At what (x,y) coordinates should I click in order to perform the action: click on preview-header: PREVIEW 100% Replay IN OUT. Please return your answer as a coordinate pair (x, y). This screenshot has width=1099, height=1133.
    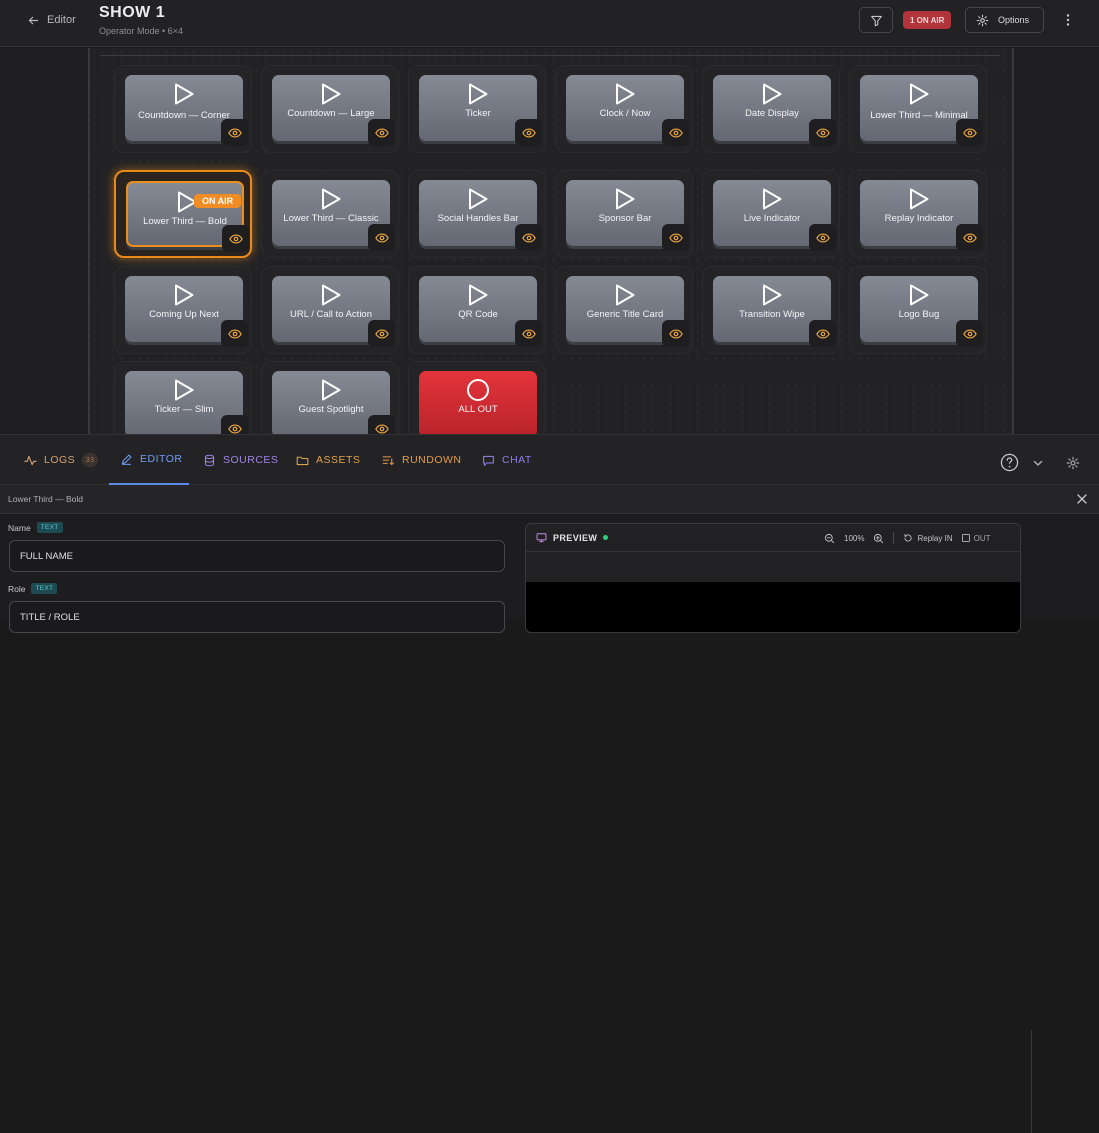
    Looking at the image, I should click on (773, 538).